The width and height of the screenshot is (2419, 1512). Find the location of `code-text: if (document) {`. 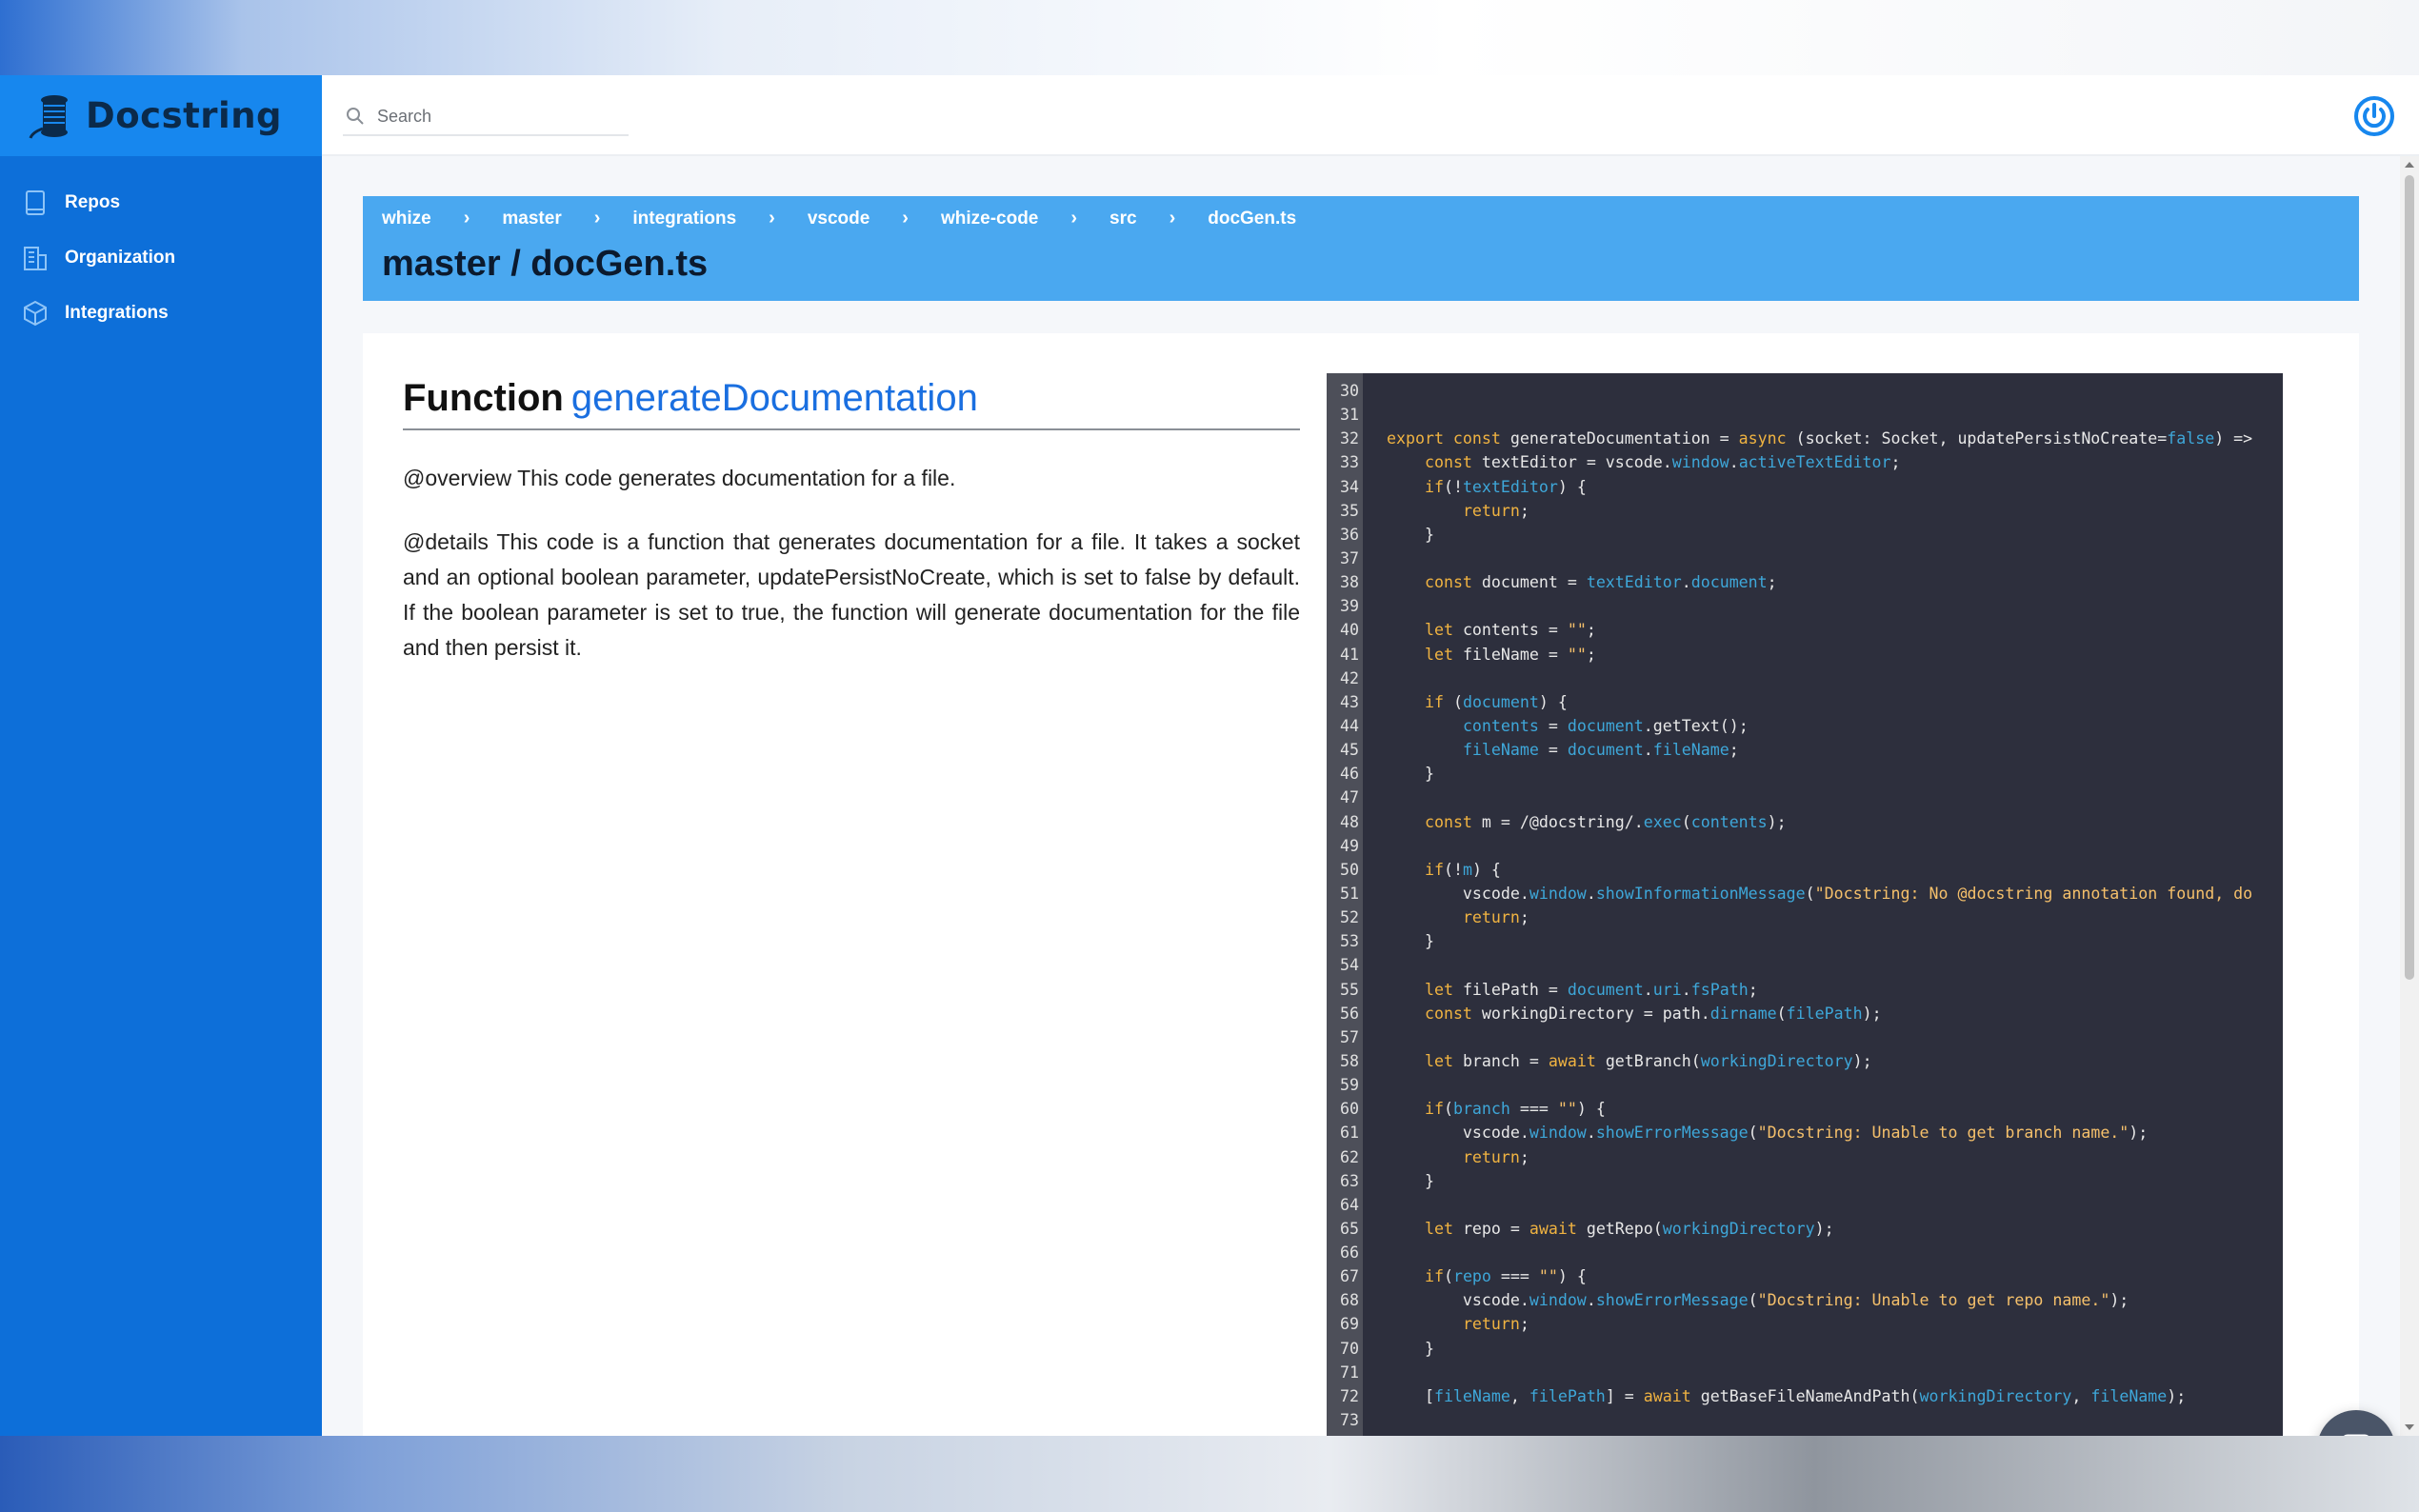

code-text: if (document) { is located at coordinates (1496, 701).